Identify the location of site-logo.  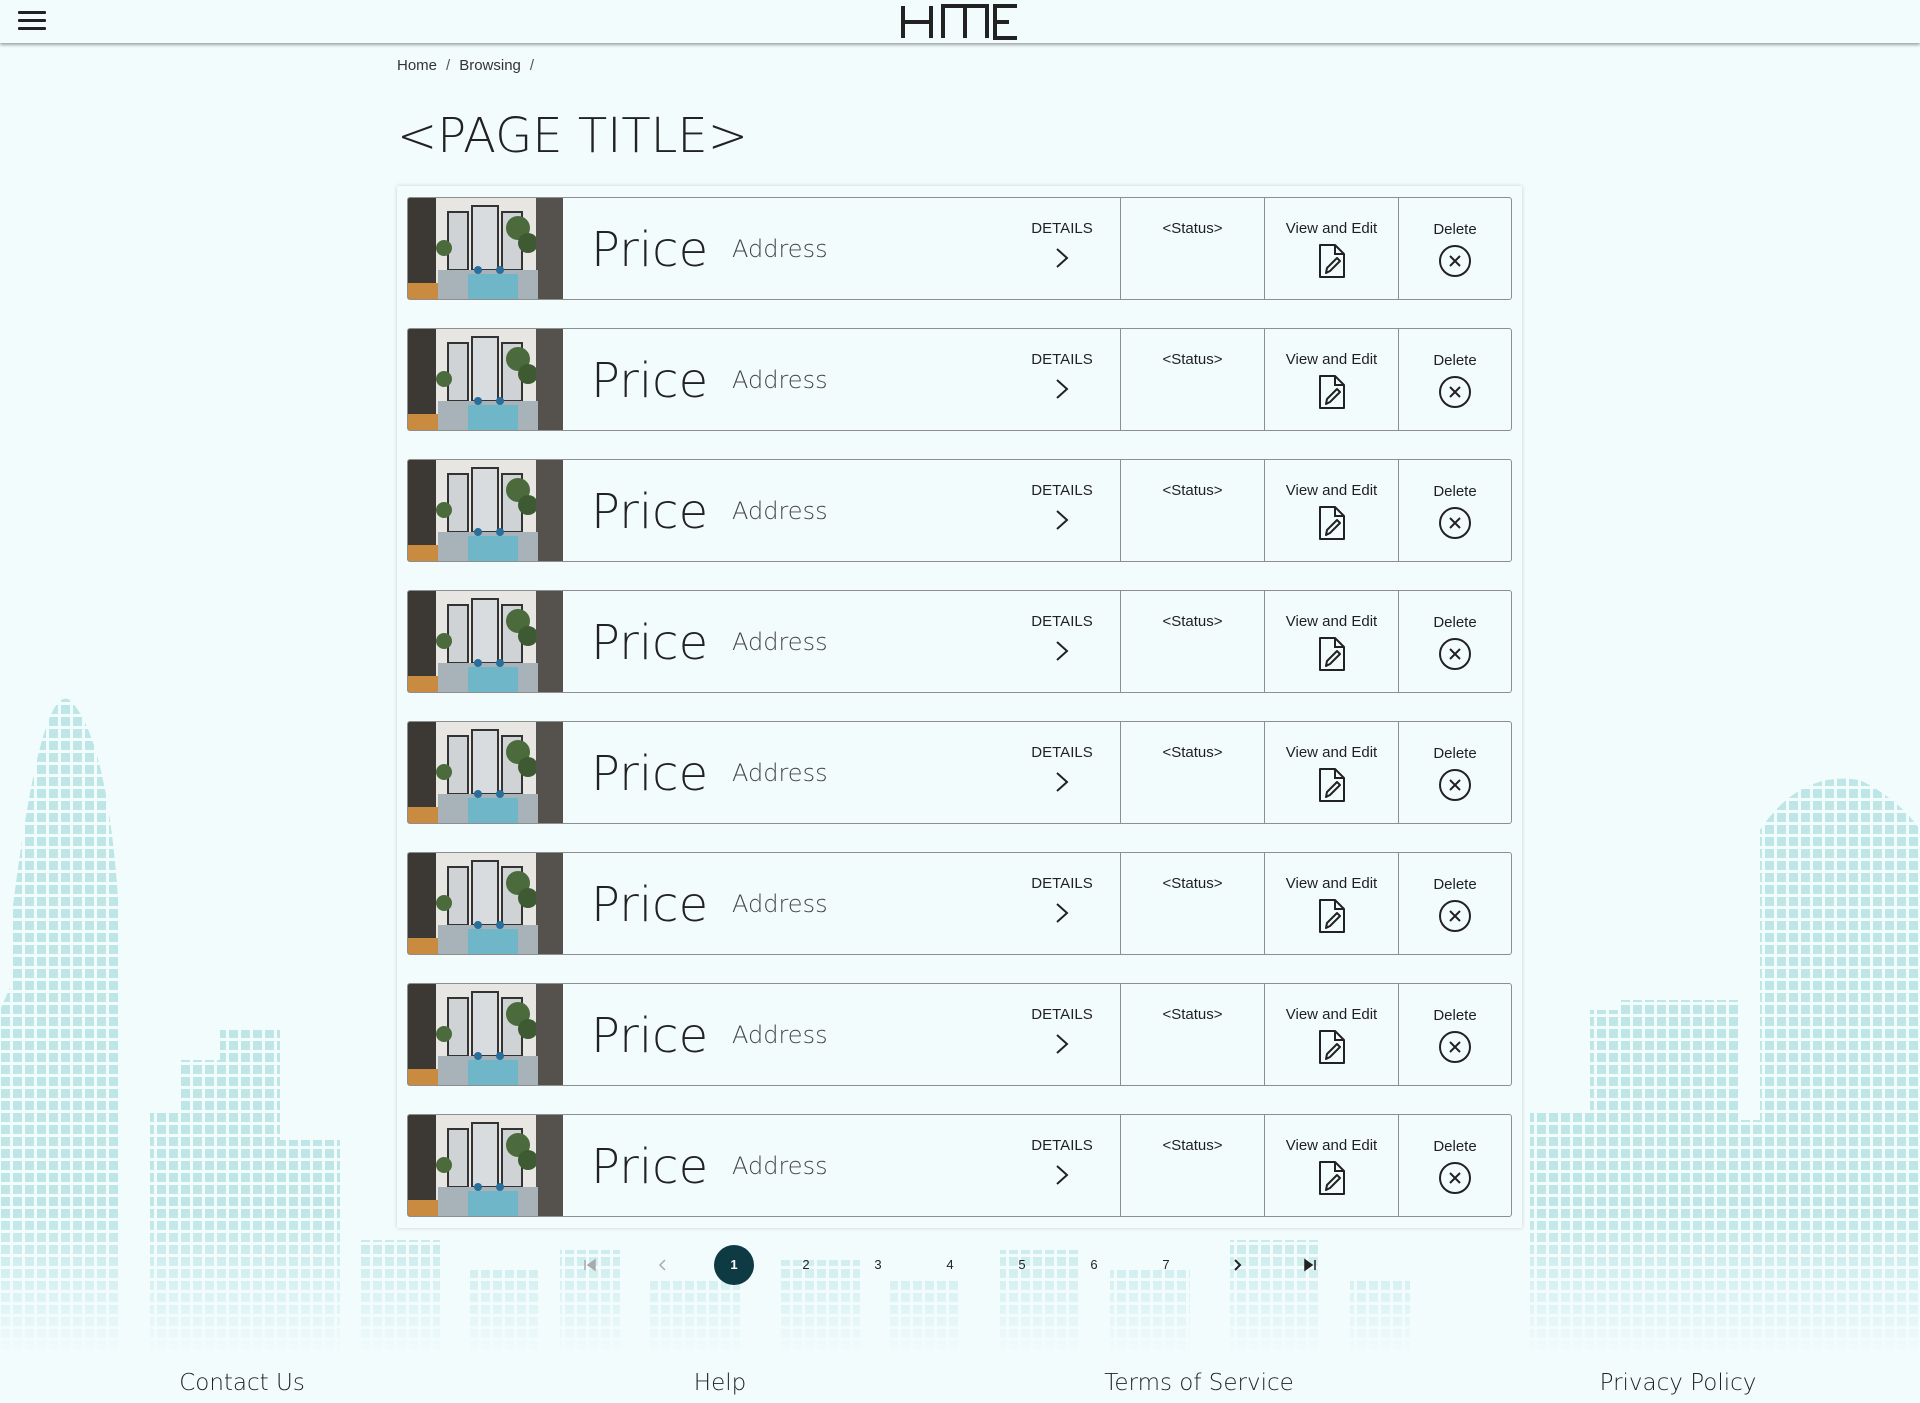
(960, 20).